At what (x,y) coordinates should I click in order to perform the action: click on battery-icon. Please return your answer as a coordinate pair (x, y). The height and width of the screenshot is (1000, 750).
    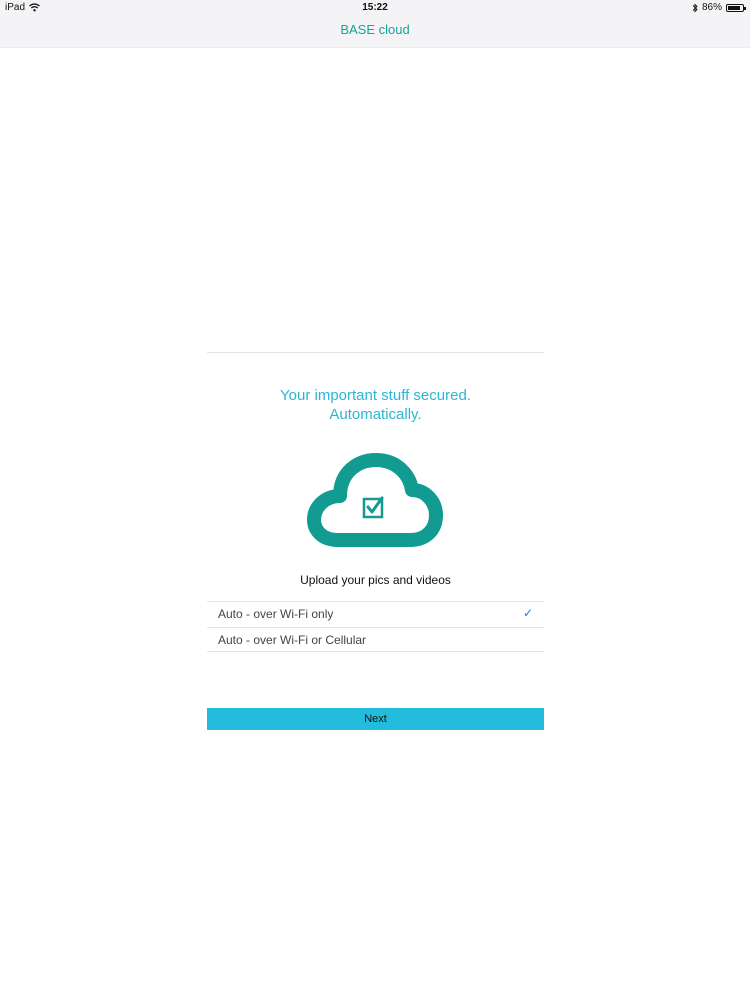
    Looking at the image, I should click on (736, 7).